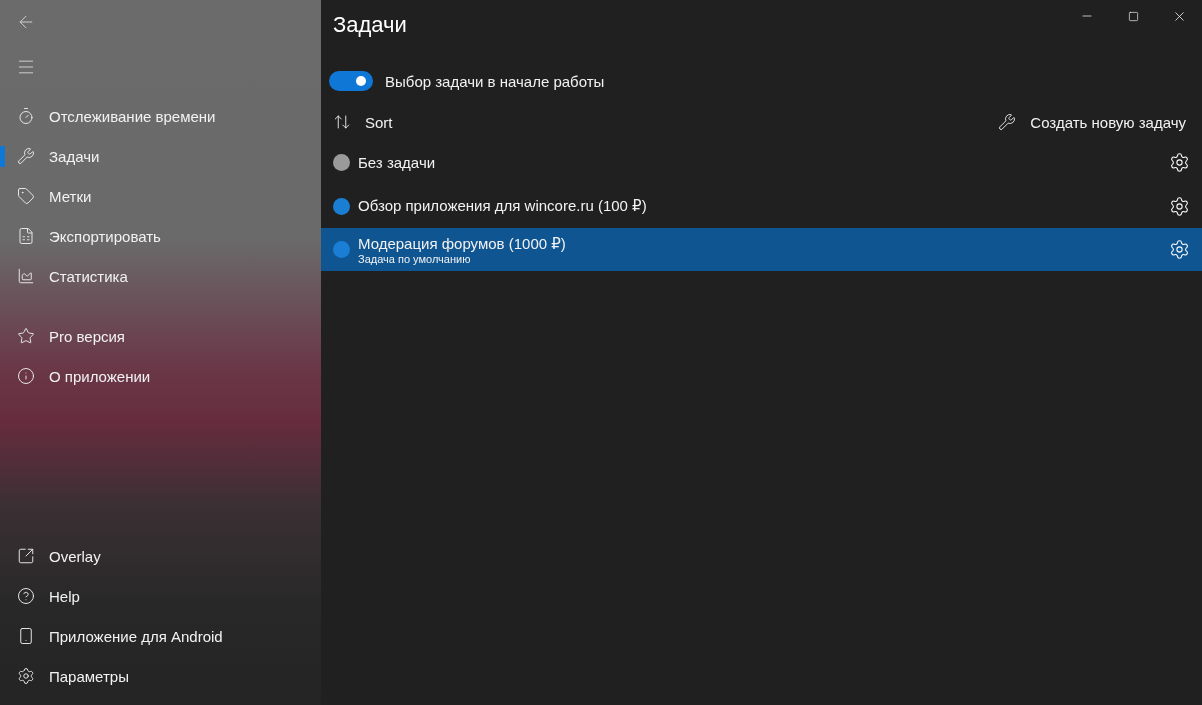  What do you see at coordinates (160, 676) in the screenshot?
I see `sidebar-item: Параметры` at bounding box center [160, 676].